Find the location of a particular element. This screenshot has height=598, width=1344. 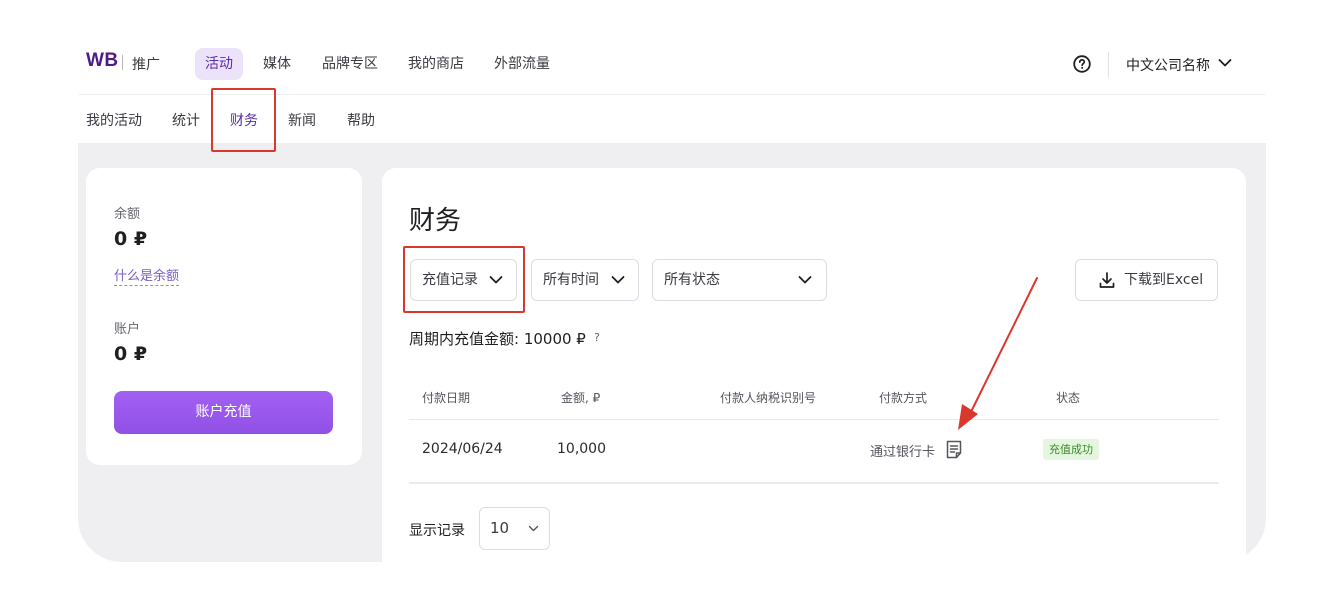

table-row-divider is located at coordinates (814, 483).